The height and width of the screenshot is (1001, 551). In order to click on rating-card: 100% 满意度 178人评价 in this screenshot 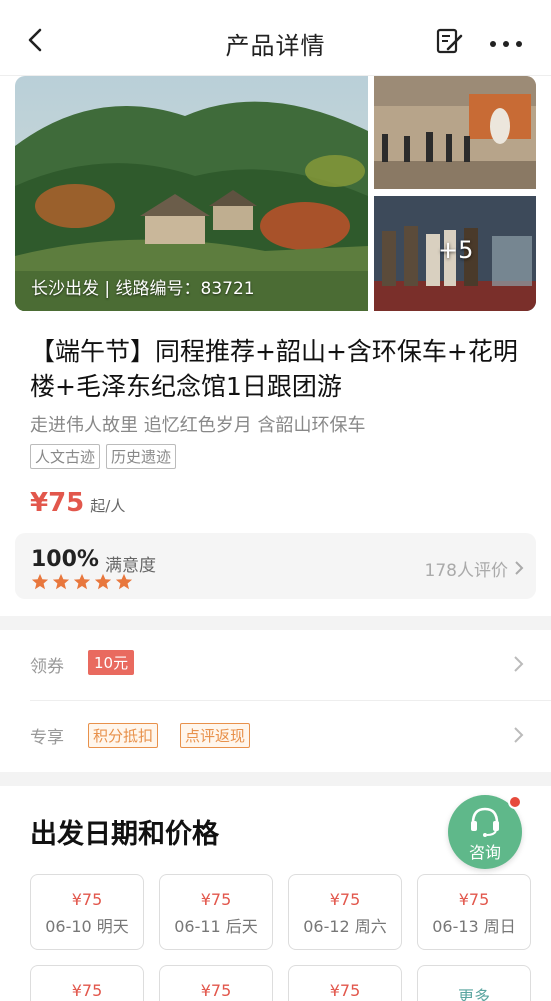, I will do `click(275, 566)`.